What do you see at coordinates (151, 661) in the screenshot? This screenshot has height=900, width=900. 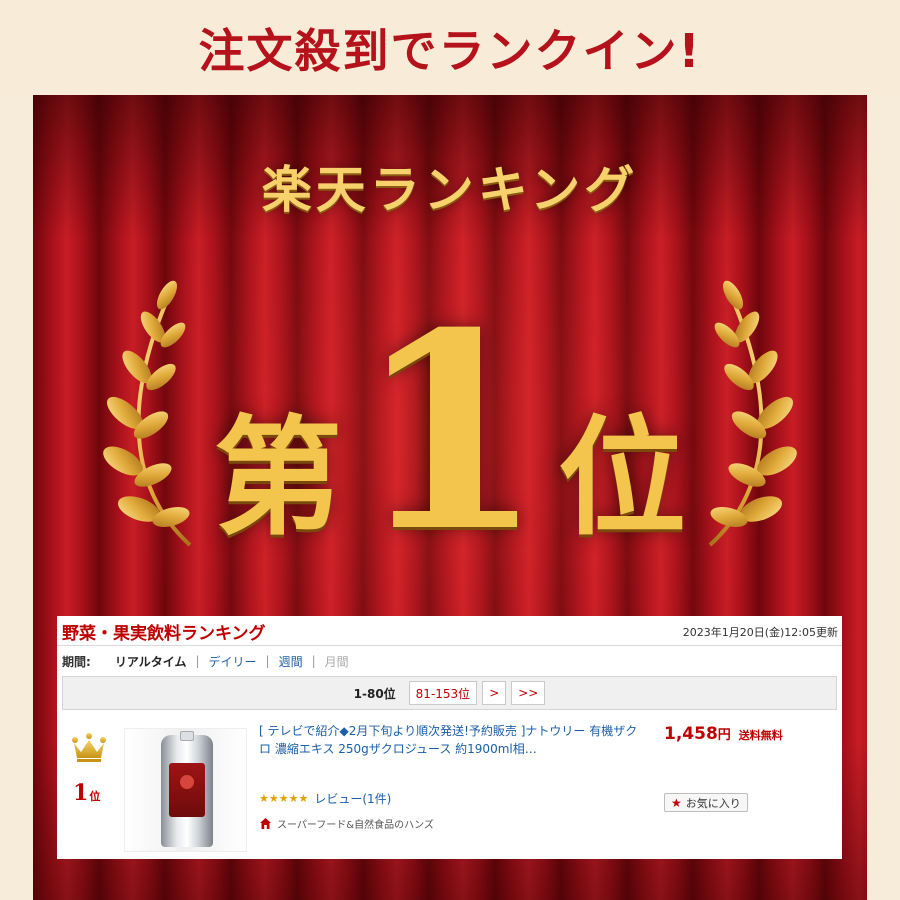 I see `period-option-realtime: リアルタイム` at bounding box center [151, 661].